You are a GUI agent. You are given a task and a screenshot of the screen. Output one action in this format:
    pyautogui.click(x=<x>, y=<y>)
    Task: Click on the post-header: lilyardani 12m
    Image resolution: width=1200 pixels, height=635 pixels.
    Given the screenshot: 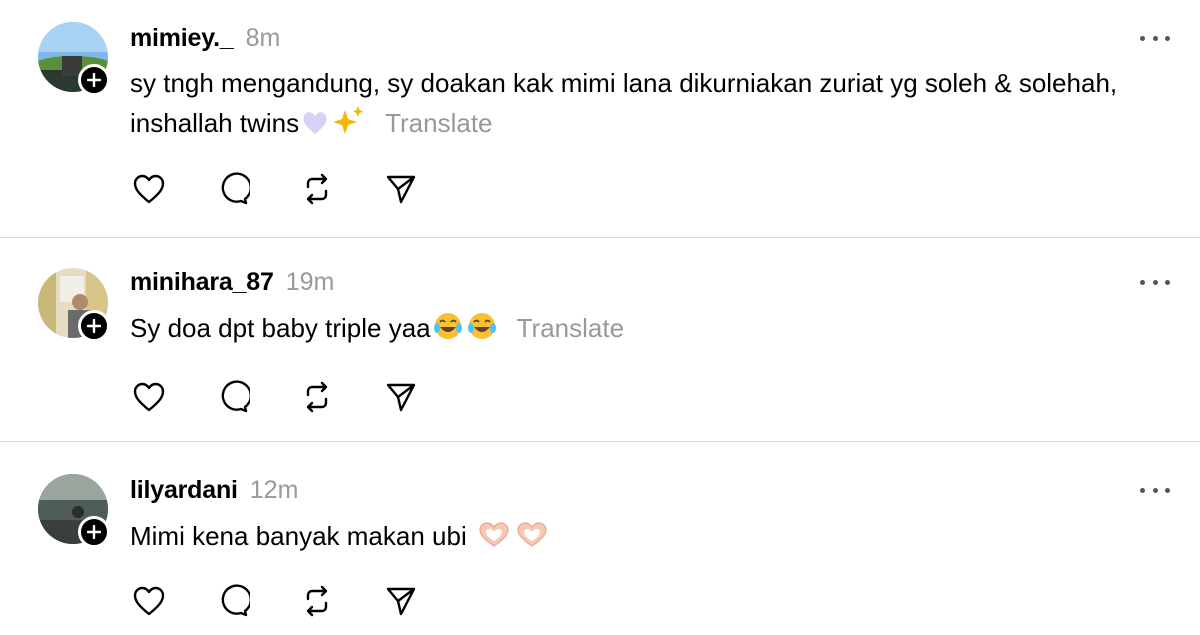 What is the action you would take?
    pyautogui.click(x=214, y=490)
    